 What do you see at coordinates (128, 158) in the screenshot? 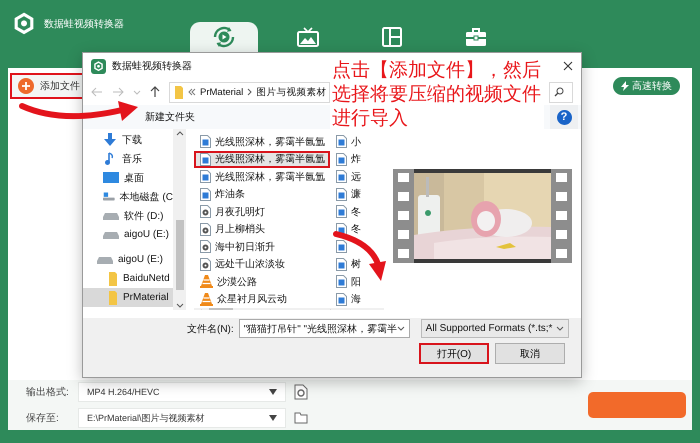
I see `nav-item: 音乐` at bounding box center [128, 158].